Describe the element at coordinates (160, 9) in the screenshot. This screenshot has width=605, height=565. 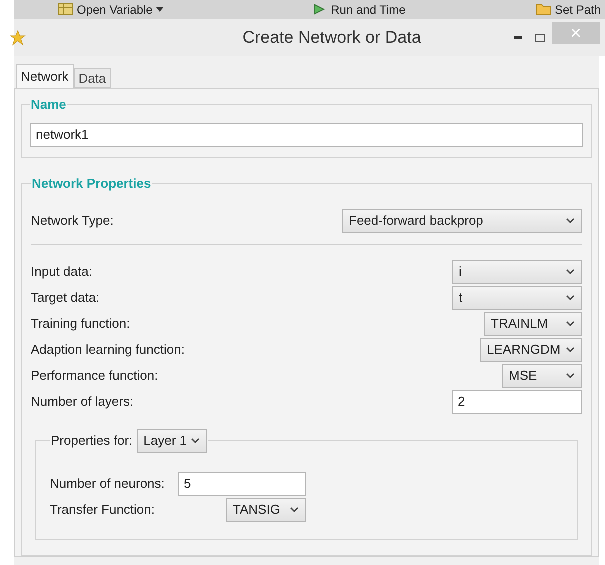
I see `dropdown-arrow-icon` at that location.